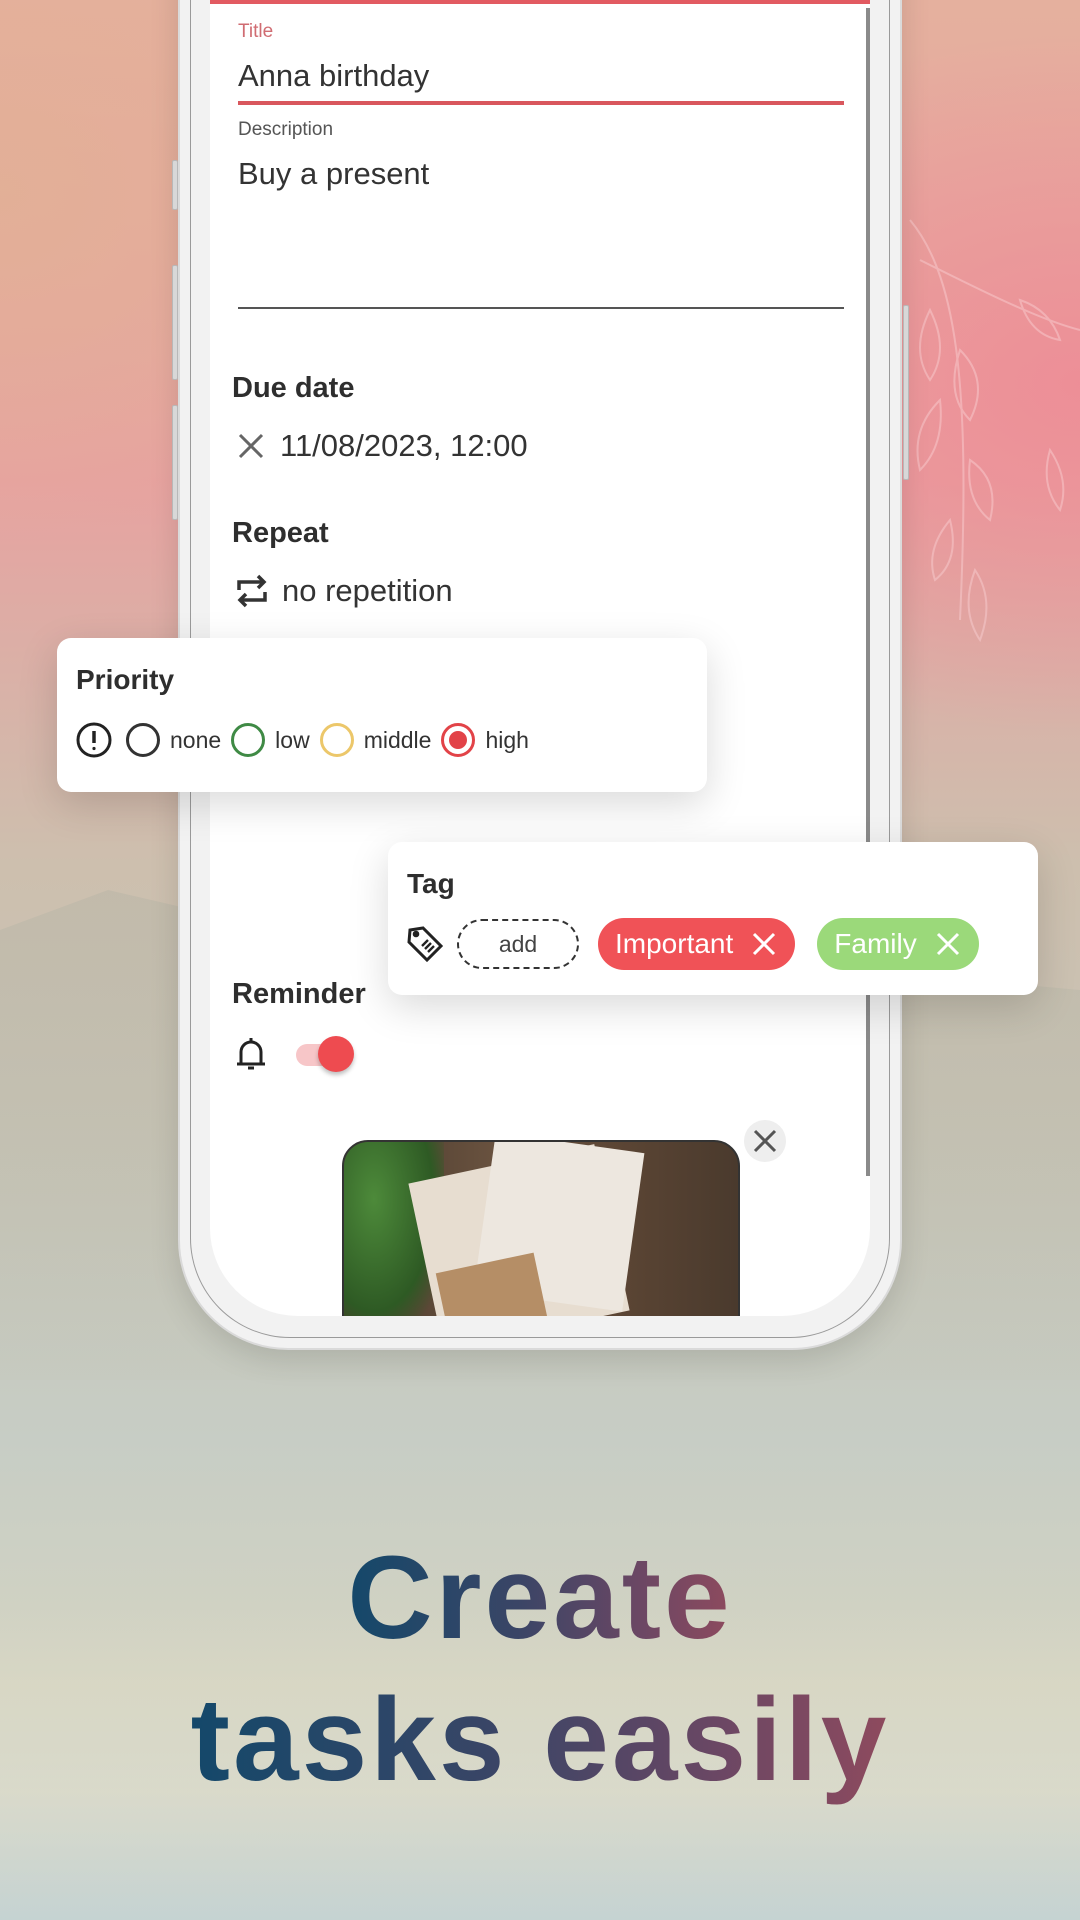  I want to click on headline-line-1: Create, so click(540, 1598).